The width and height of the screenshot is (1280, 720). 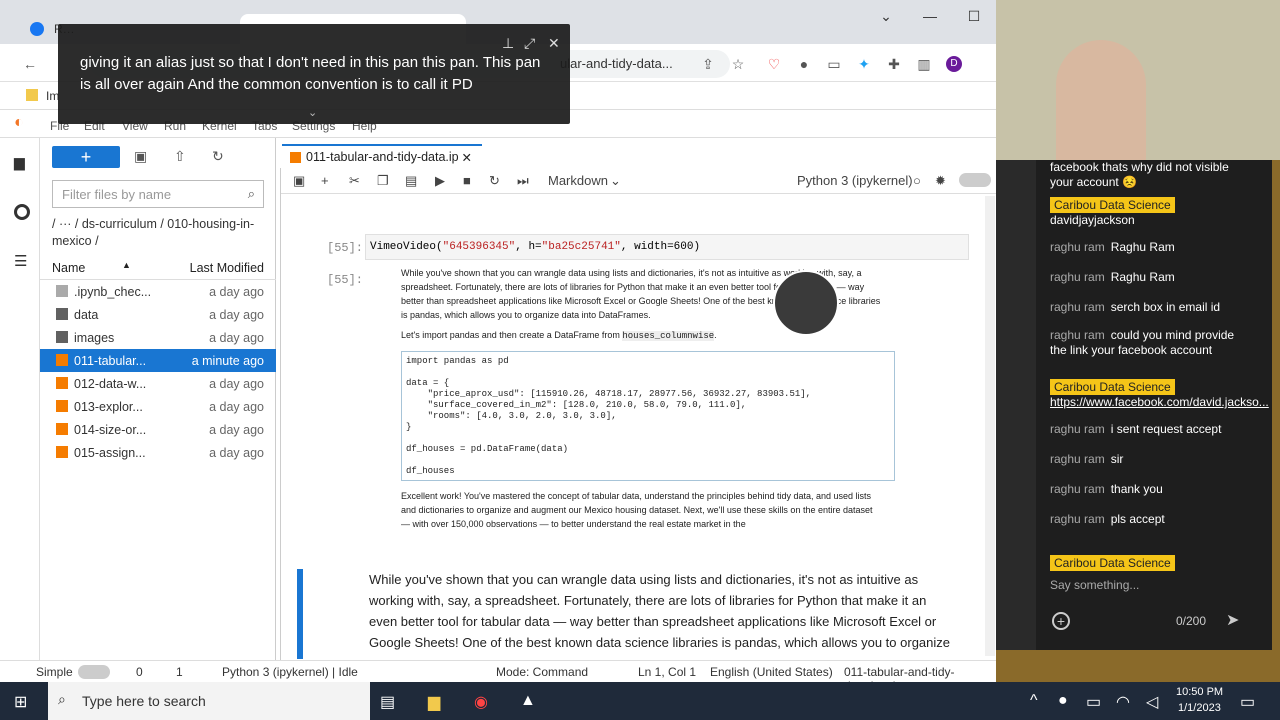 What do you see at coordinates (467, 157) in the screenshot?
I see `close-tab-icon: ✕` at bounding box center [467, 157].